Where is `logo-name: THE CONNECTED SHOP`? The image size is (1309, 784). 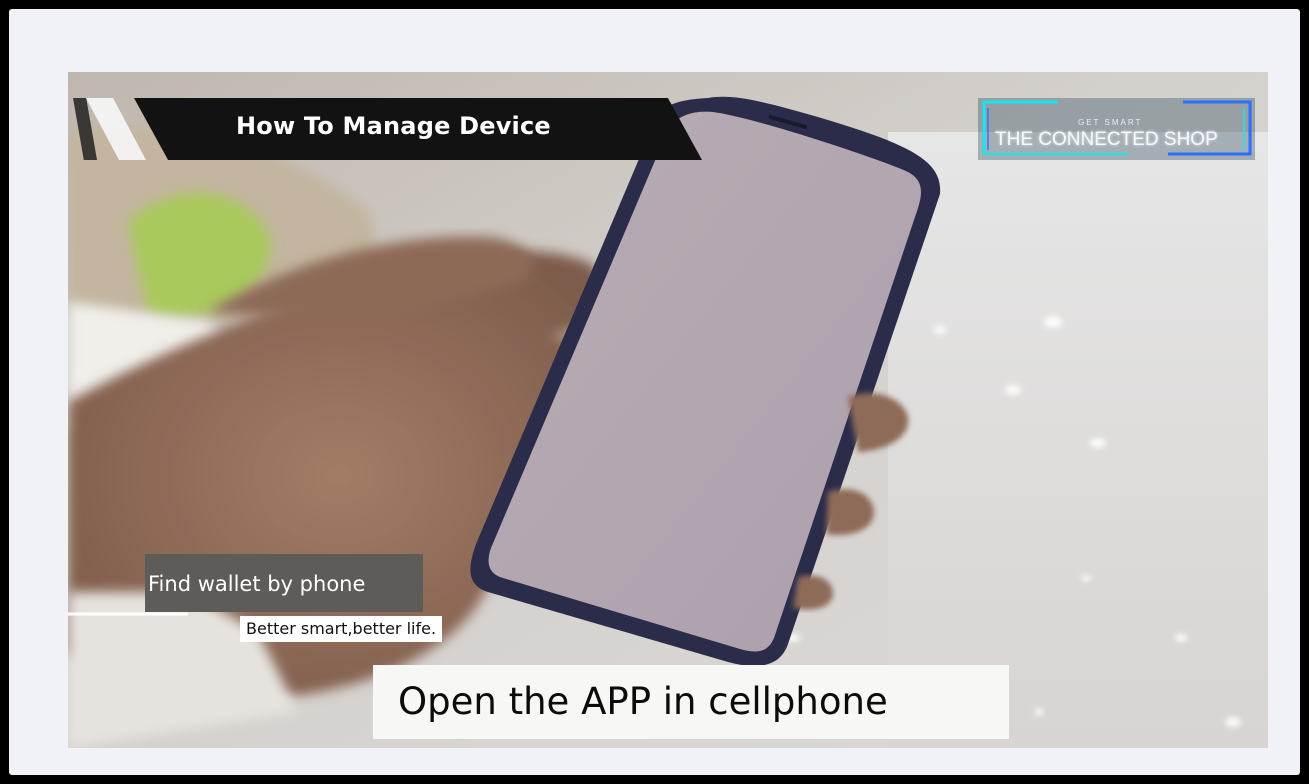 logo-name: THE CONNECTED SHOP is located at coordinates (1106, 139).